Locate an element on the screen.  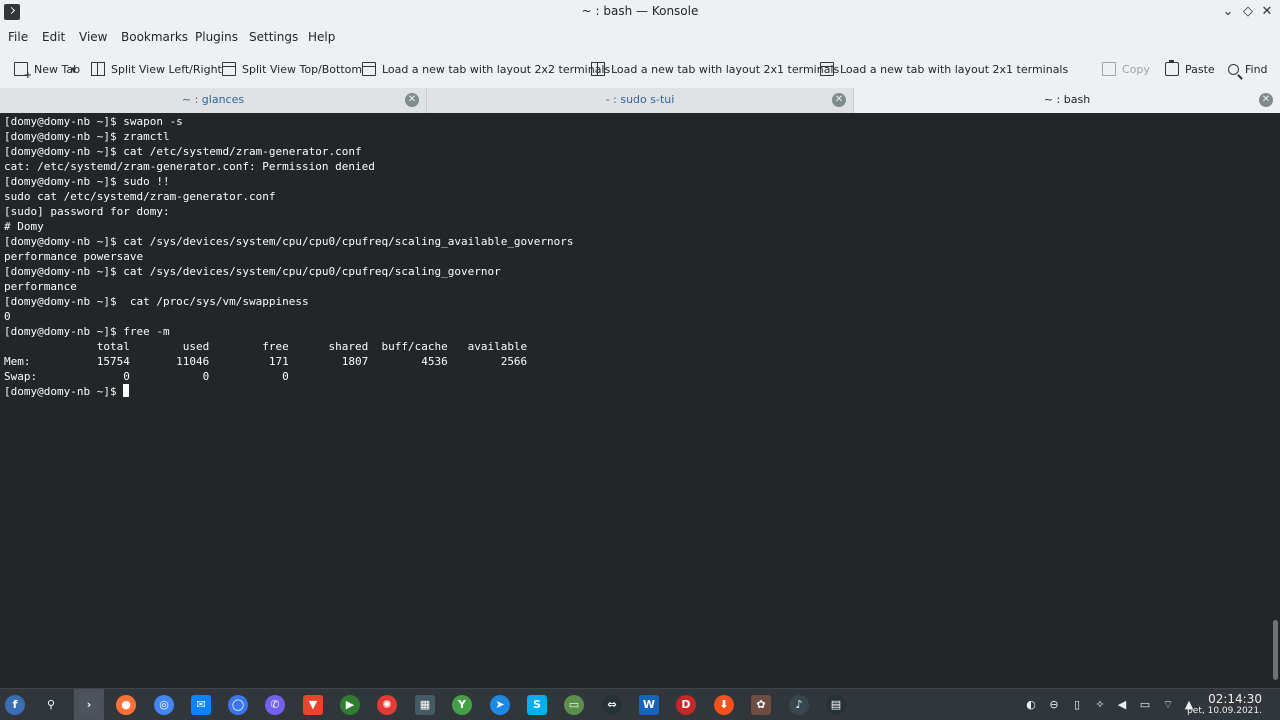
terminal-prompt-line: [domy@domy-nb ~]$ is located at coordinates (67, 391).